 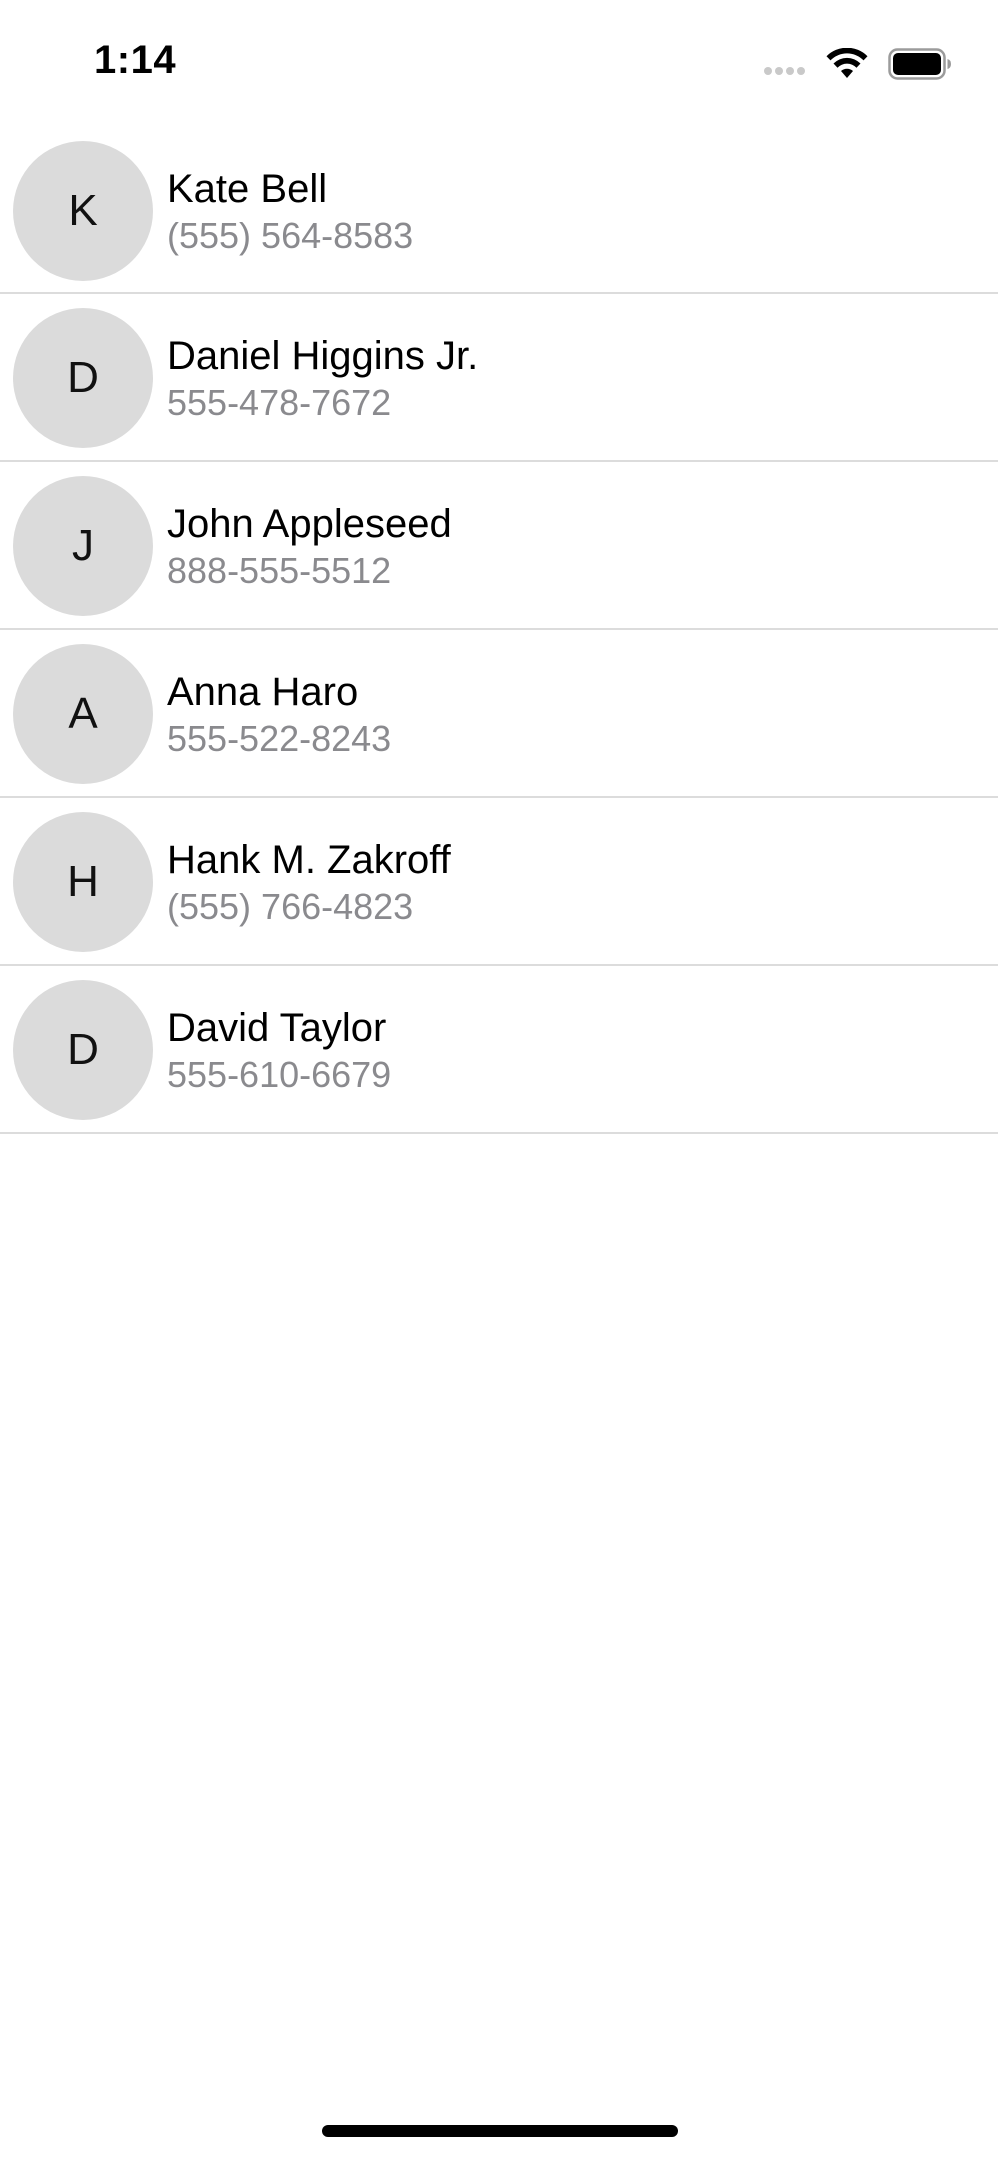 What do you see at coordinates (499, 1050) in the screenshot?
I see `contact-row: D David Taylor 555-610-6679` at bounding box center [499, 1050].